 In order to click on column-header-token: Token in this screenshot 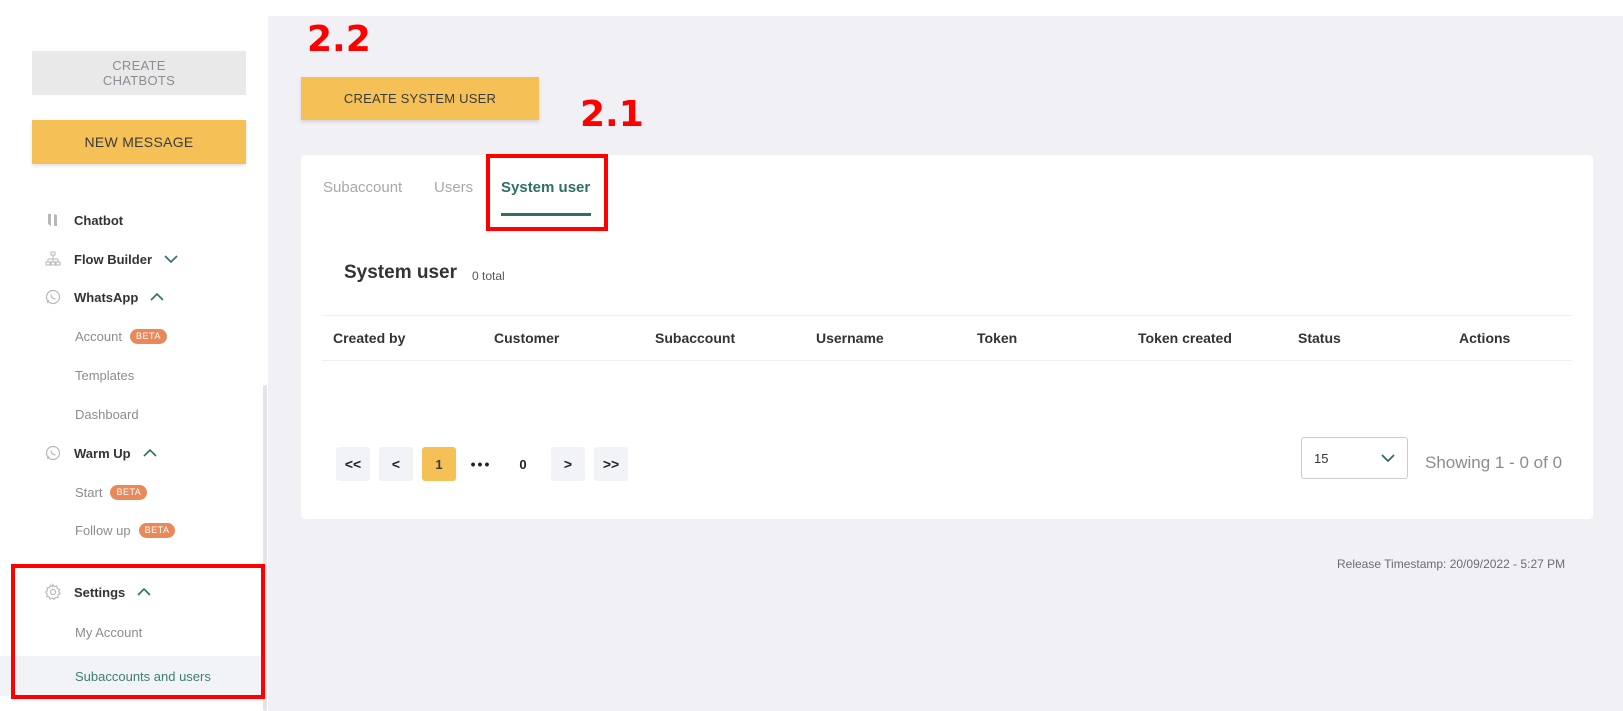, I will do `click(997, 338)`.